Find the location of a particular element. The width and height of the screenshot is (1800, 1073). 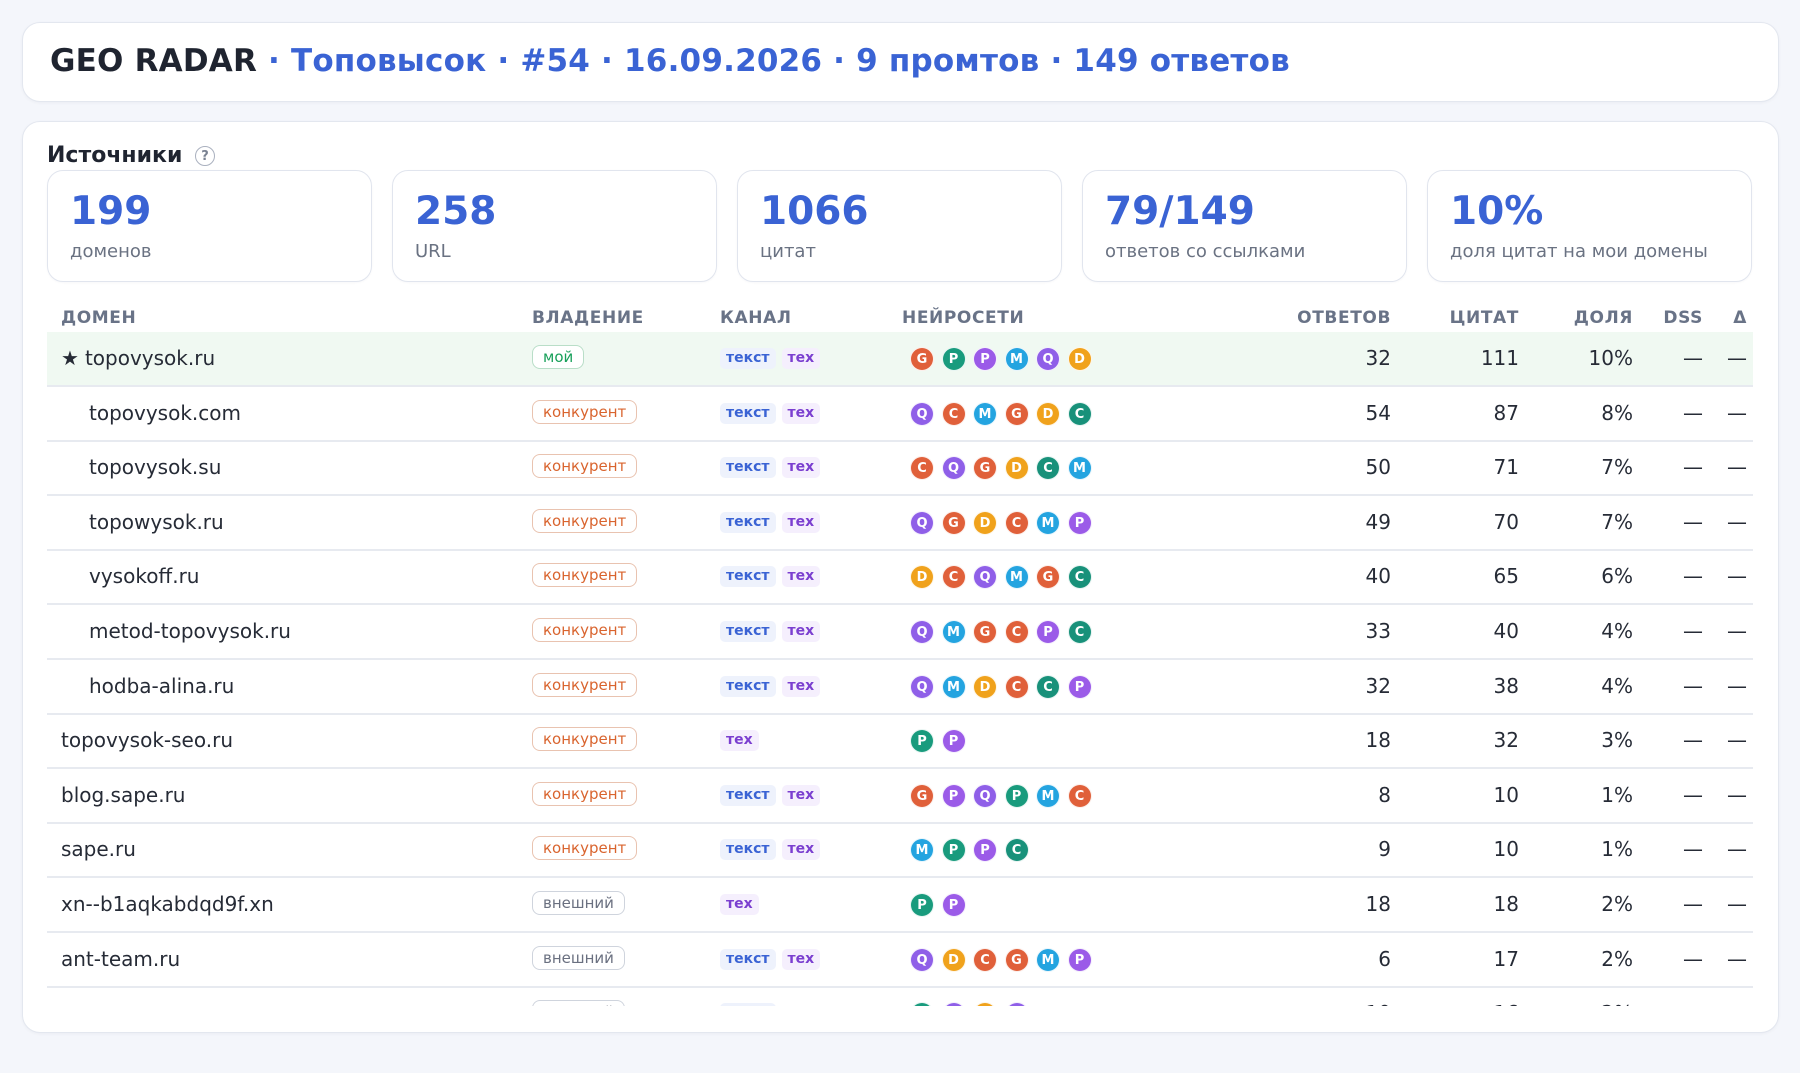

citations-cell: 65 is located at coordinates (1506, 576).